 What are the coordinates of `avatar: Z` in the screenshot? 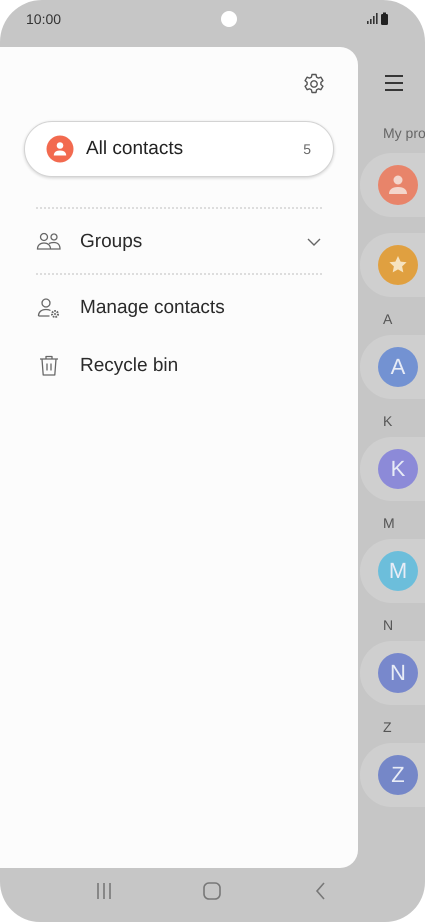 It's located at (398, 775).